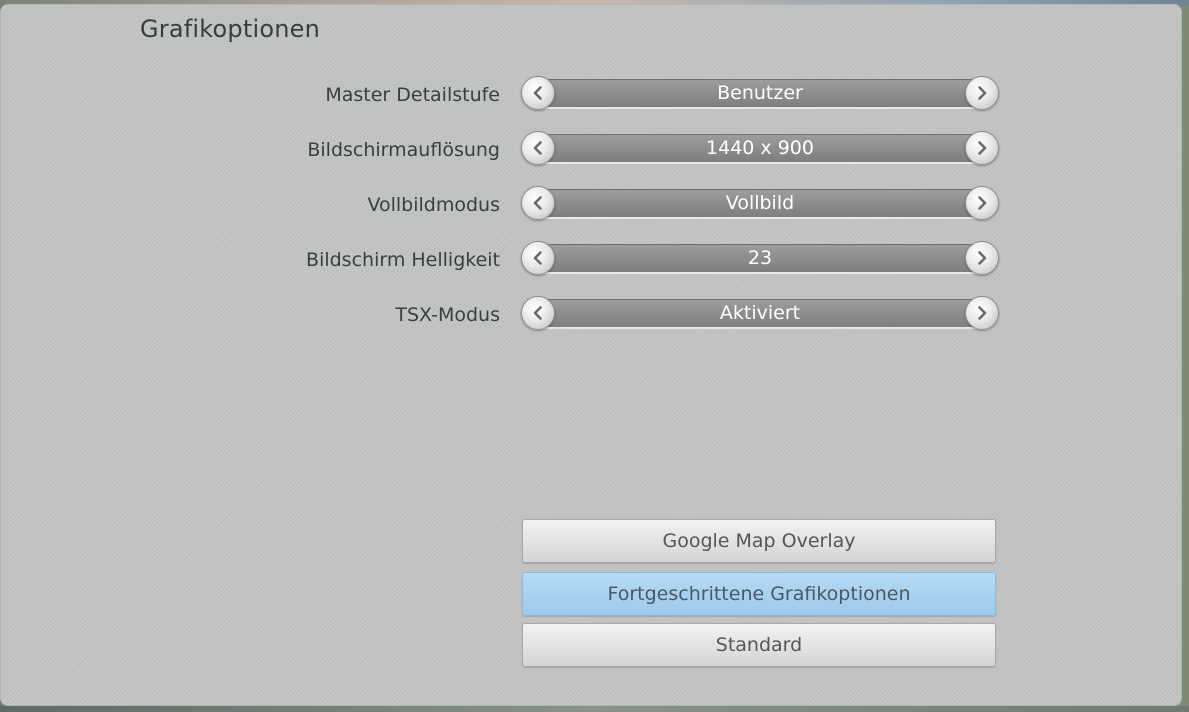 Image resolution: width=1189 pixels, height=712 pixels. I want to click on stepper-value: 1440 x 900, so click(760, 148).